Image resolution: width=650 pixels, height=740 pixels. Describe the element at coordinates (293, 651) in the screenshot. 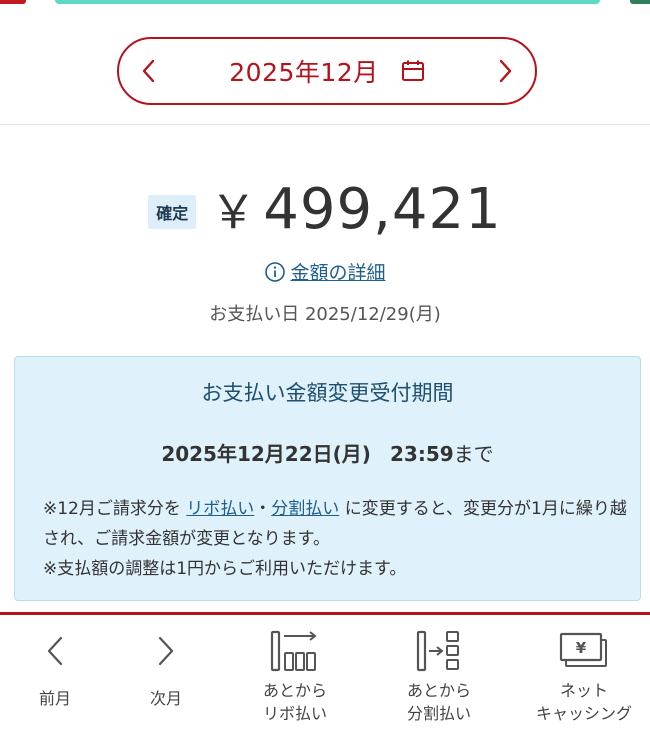

I see `ribo-payment-icon` at that location.